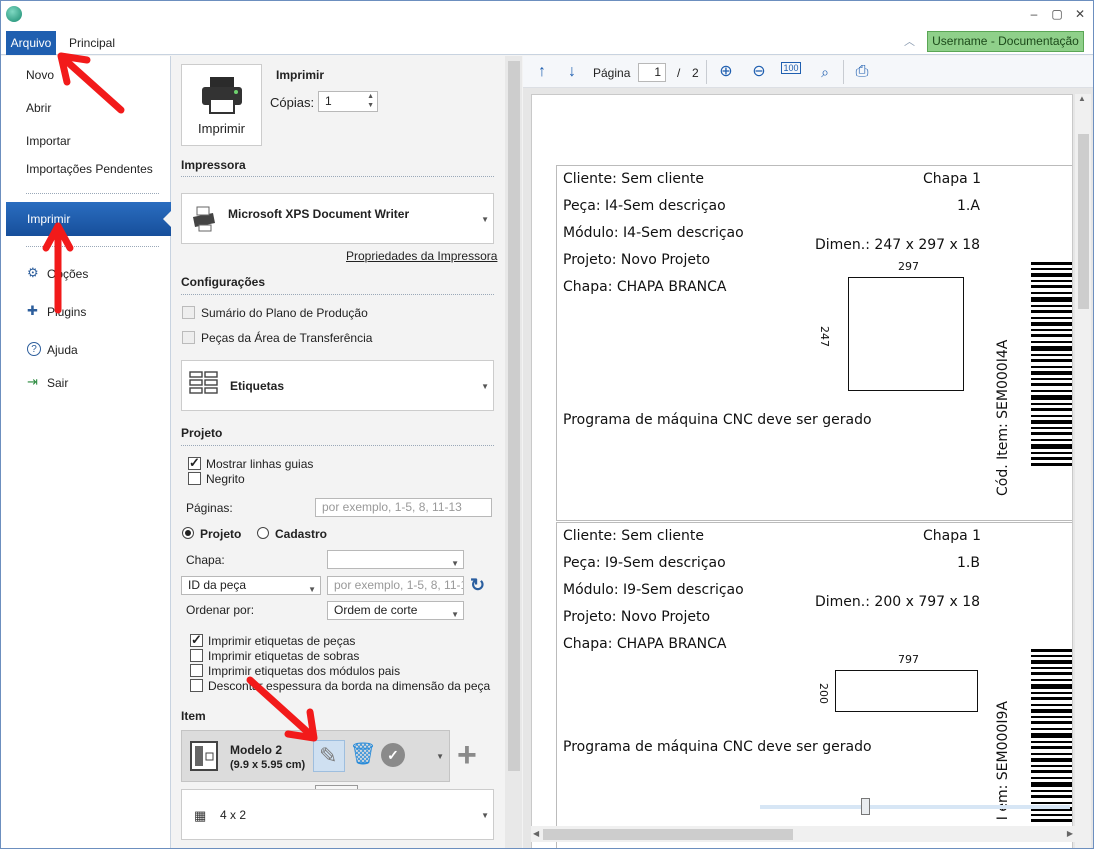 This screenshot has width=1094, height=849. What do you see at coordinates (223, 282) in the screenshot?
I see `config-section-title: Configurações` at bounding box center [223, 282].